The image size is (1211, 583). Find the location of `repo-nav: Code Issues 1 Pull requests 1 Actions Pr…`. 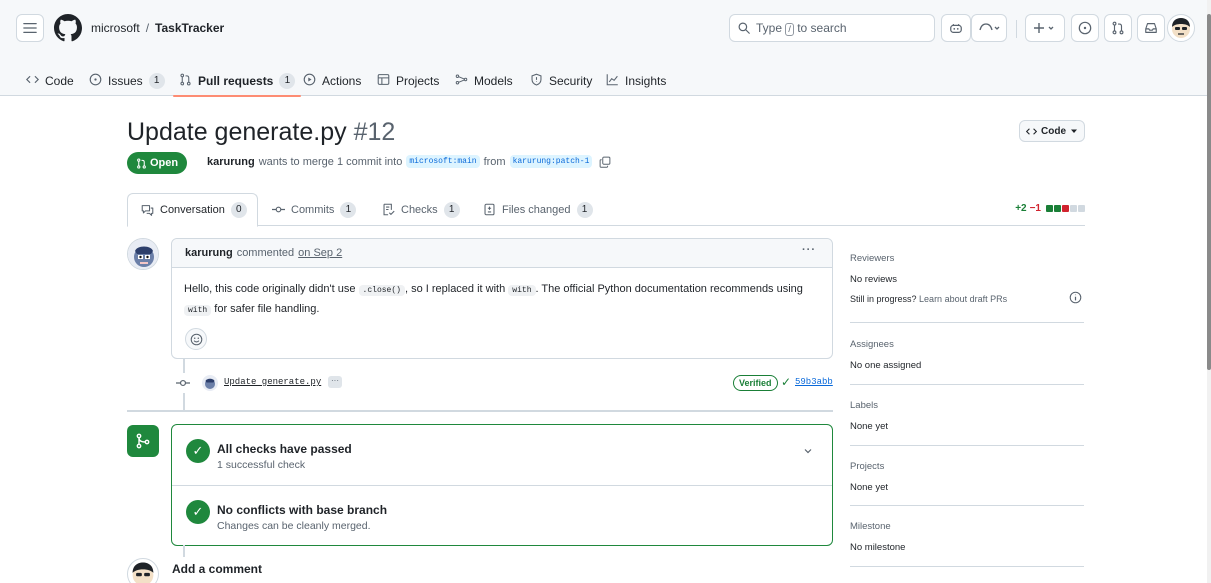

repo-nav: Code Issues 1 Pull requests 1 Actions Pr… is located at coordinates (603, 81).